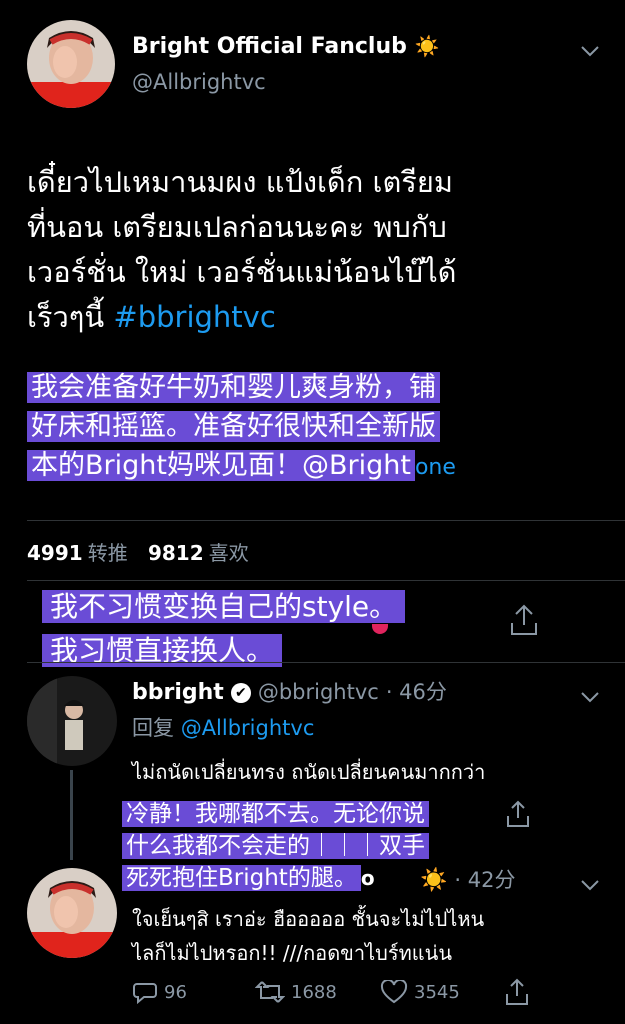 The width and height of the screenshot is (625, 1024). I want to click on translation-tail: one, so click(435, 467).